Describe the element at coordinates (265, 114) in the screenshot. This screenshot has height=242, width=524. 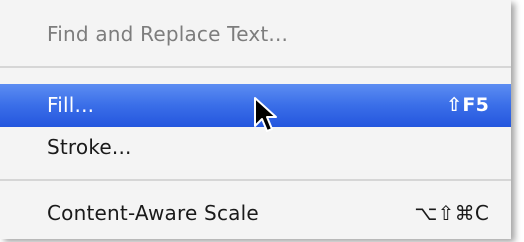
I see `arrow-pointer-icon` at that location.